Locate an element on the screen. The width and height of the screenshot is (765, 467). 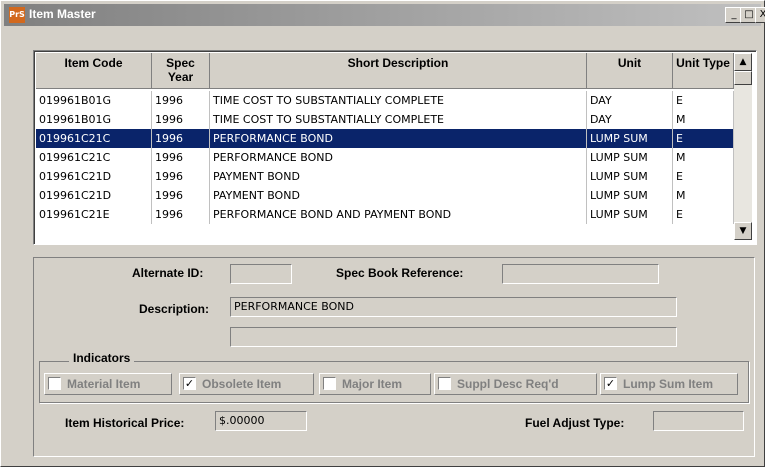
lump-sum-item-checkbox: ✓ Lump Sum Item is located at coordinates (669, 384).